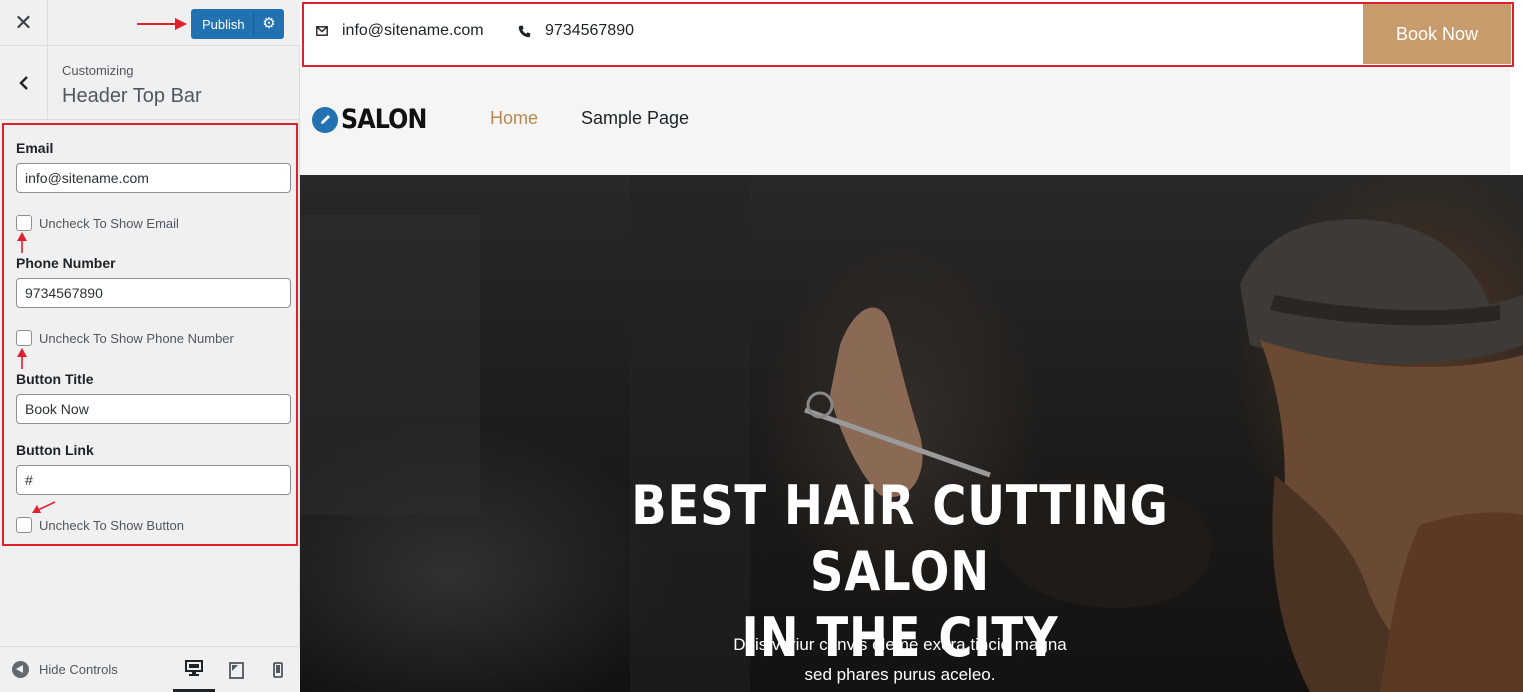 This screenshot has width=1523, height=692. Describe the element at coordinates (109, 223) in the screenshot. I see `show-email-checkbox-label: Uncheck To Show Email` at that location.